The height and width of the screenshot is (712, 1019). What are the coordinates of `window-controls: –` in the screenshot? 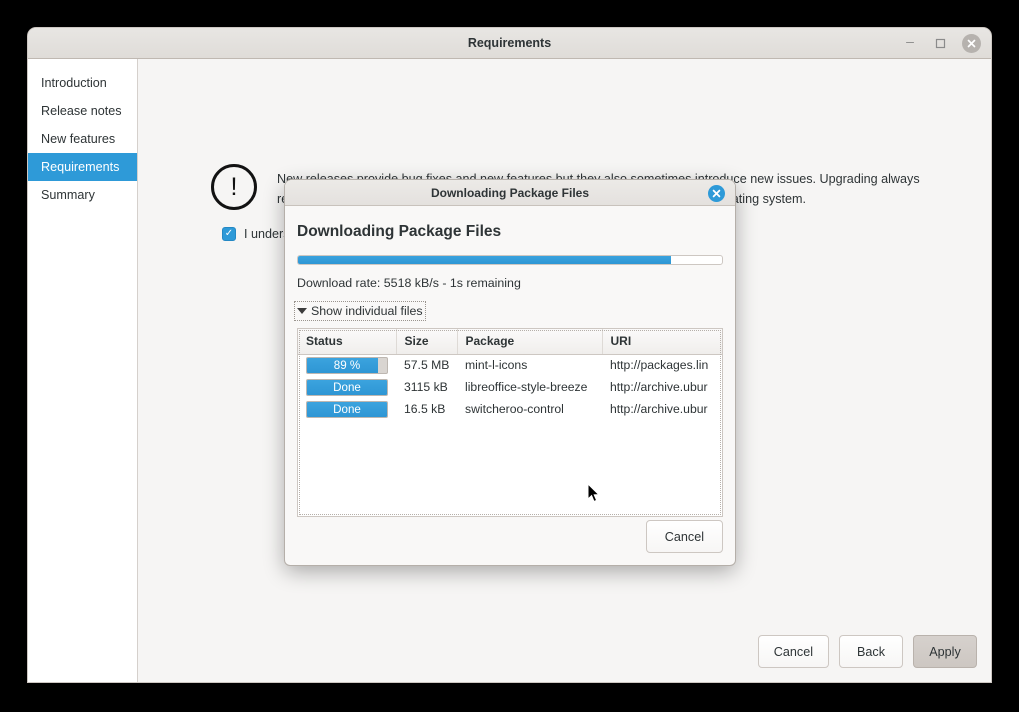 It's located at (941, 43).